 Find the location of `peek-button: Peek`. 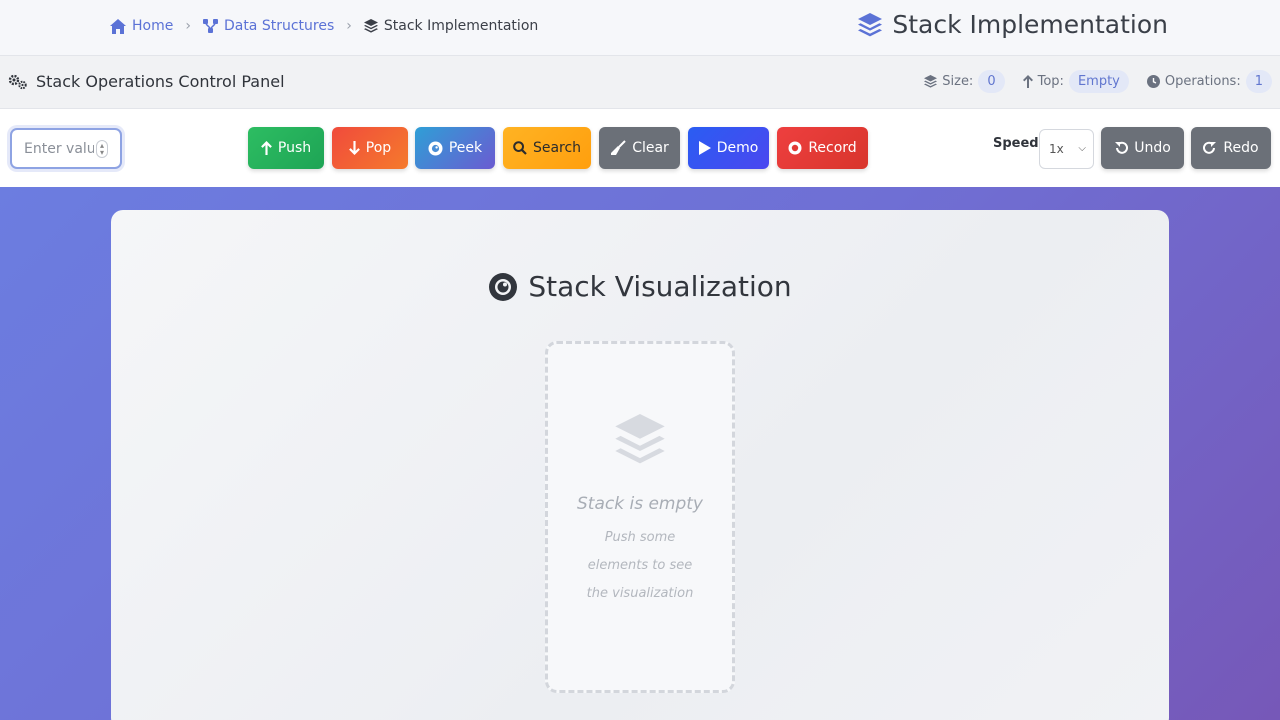

peek-button: Peek is located at coordinates (455, 148).